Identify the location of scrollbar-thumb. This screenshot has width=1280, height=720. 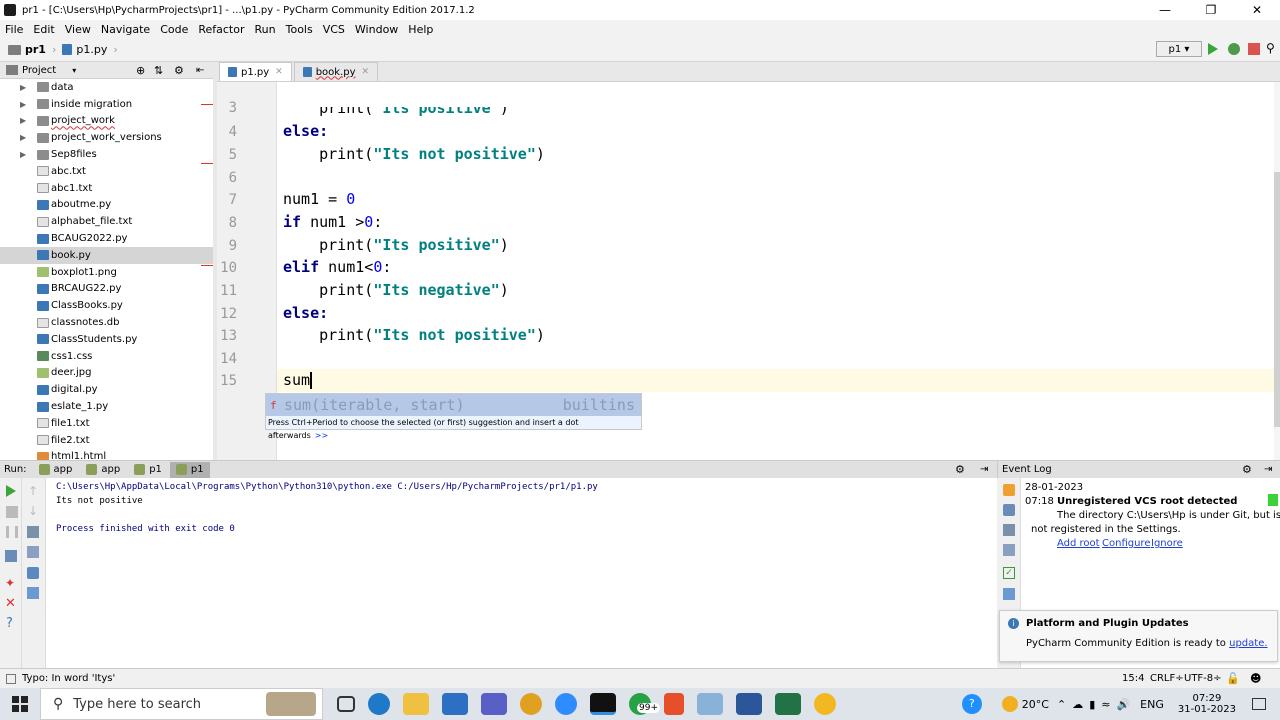
(1277, 299).